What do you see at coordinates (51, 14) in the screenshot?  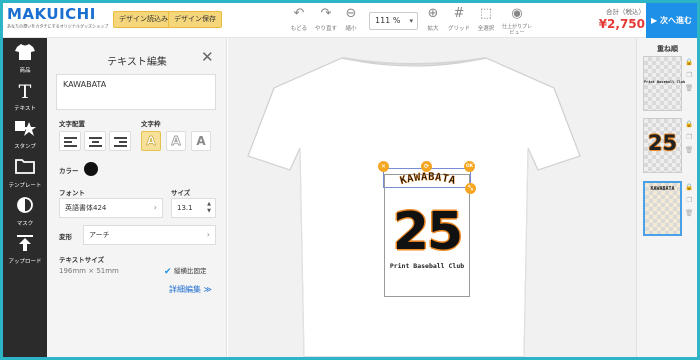 I see `logo-text: MAKUICHI` at bounding box center [51, 14].